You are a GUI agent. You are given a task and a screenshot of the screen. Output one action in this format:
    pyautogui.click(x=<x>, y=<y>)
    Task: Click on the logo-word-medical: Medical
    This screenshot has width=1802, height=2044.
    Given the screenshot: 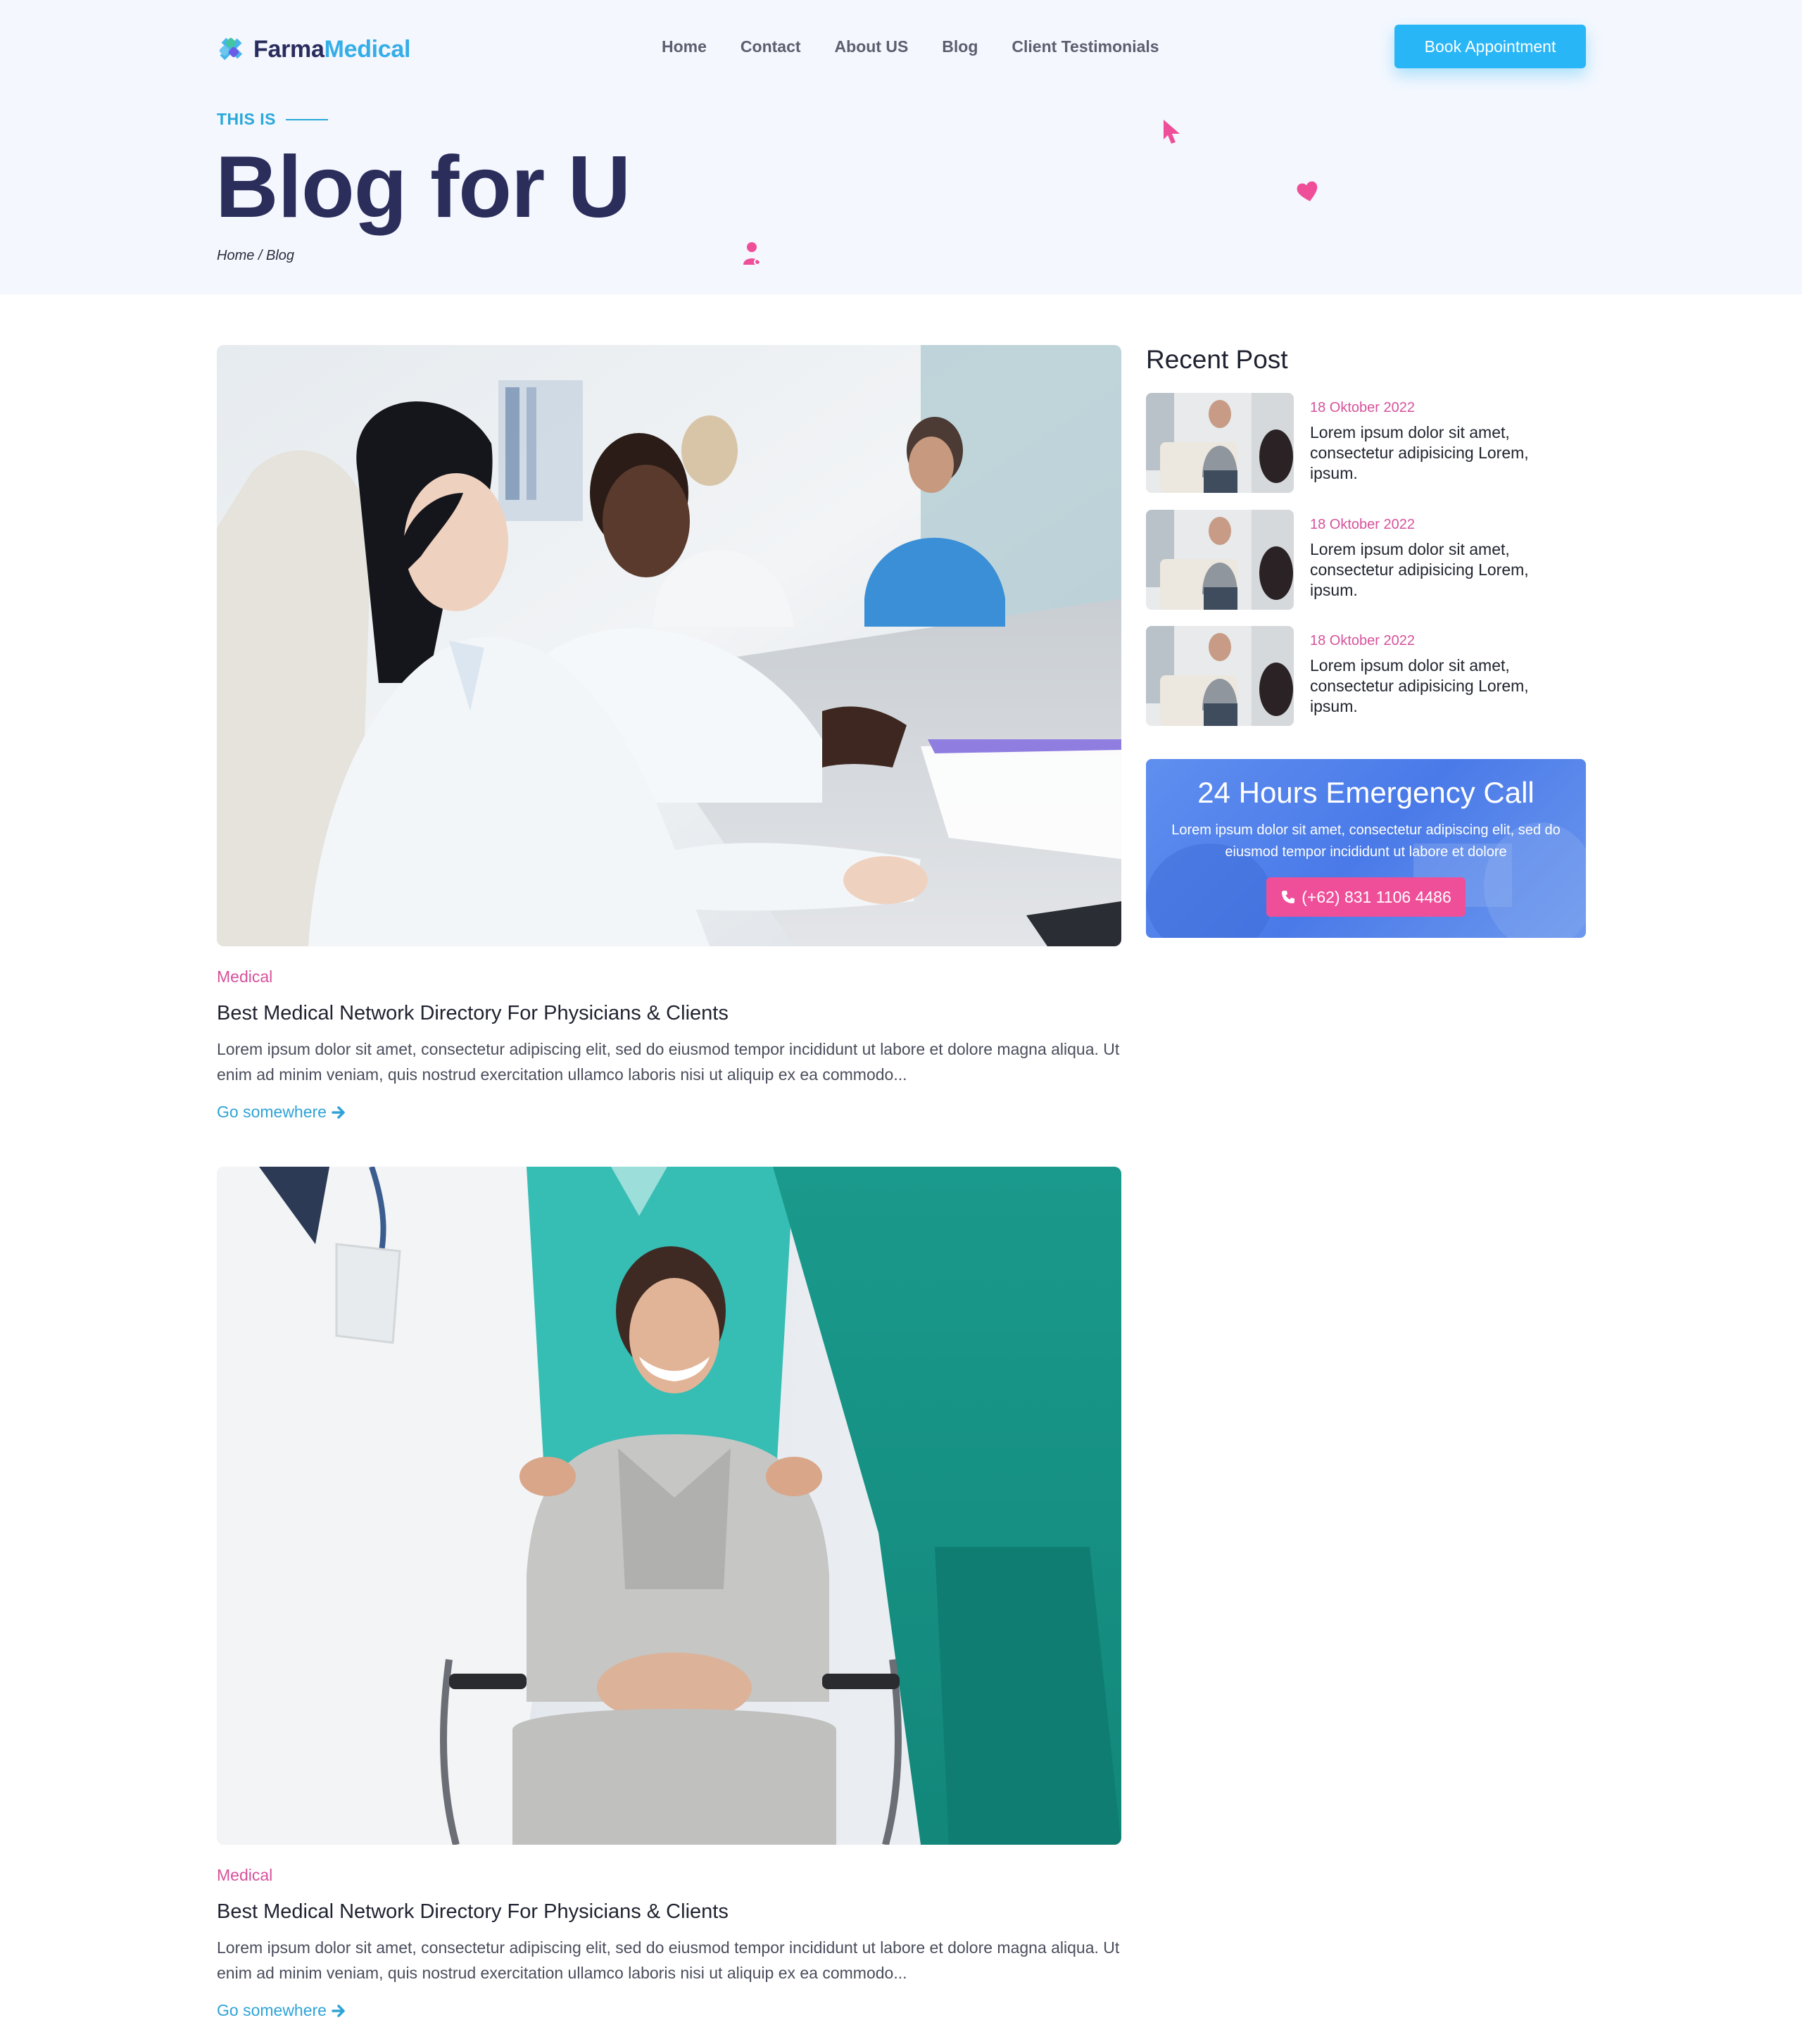 What is the action you would take?
    pyautogui.click(x=367, y=49)
    